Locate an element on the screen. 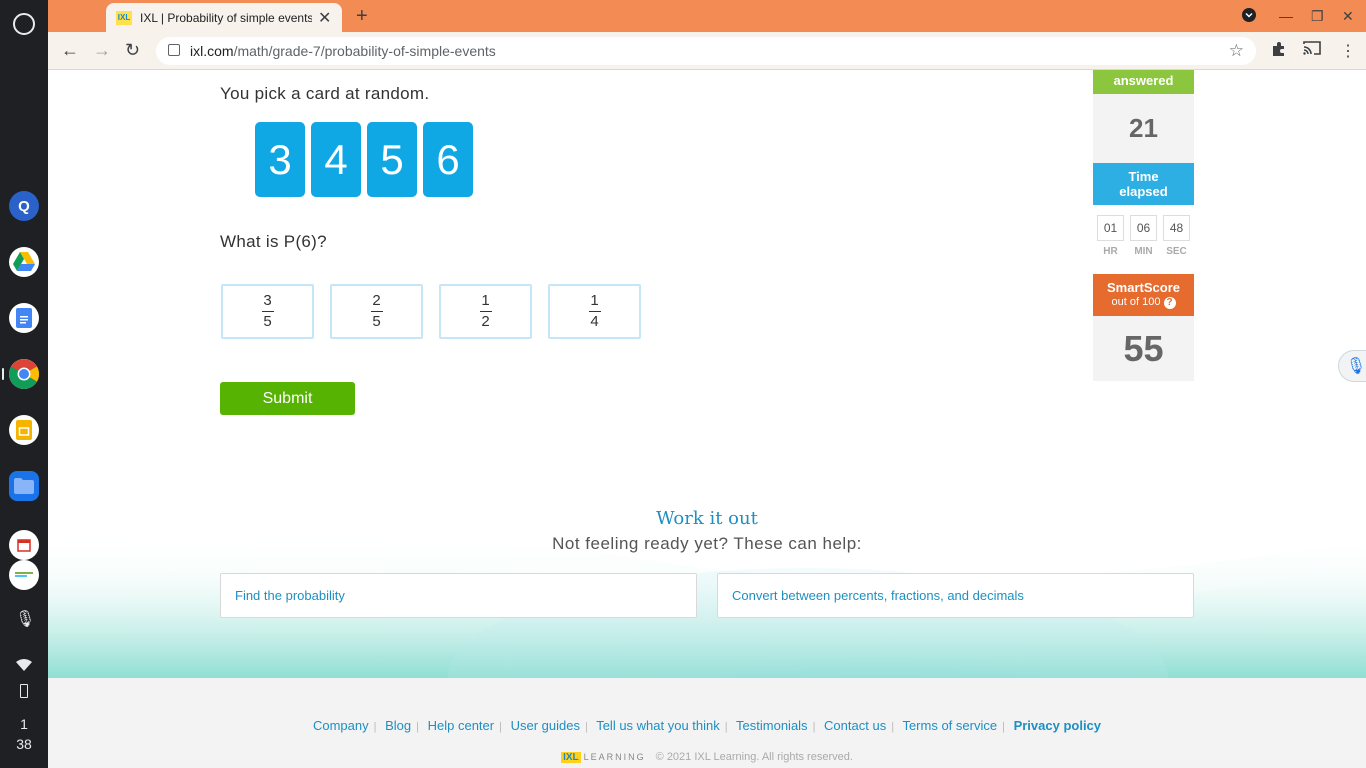  quizlet-app-icon: Q is located at coordinates (24, 206).